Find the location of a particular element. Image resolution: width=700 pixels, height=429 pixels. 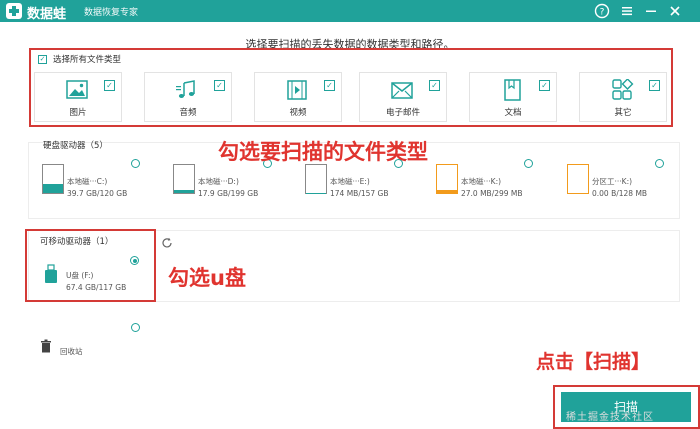

drive-name: 本地磁···K:) is located at coordinates (481, 181).